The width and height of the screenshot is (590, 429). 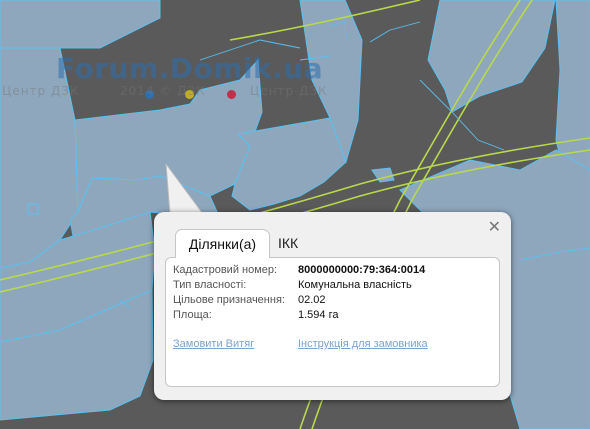 What do you see at coordinates (213, 344) in the screenshot?
I see `order-extract-link: Замовити Витяг` at bounding box center [213, 344].